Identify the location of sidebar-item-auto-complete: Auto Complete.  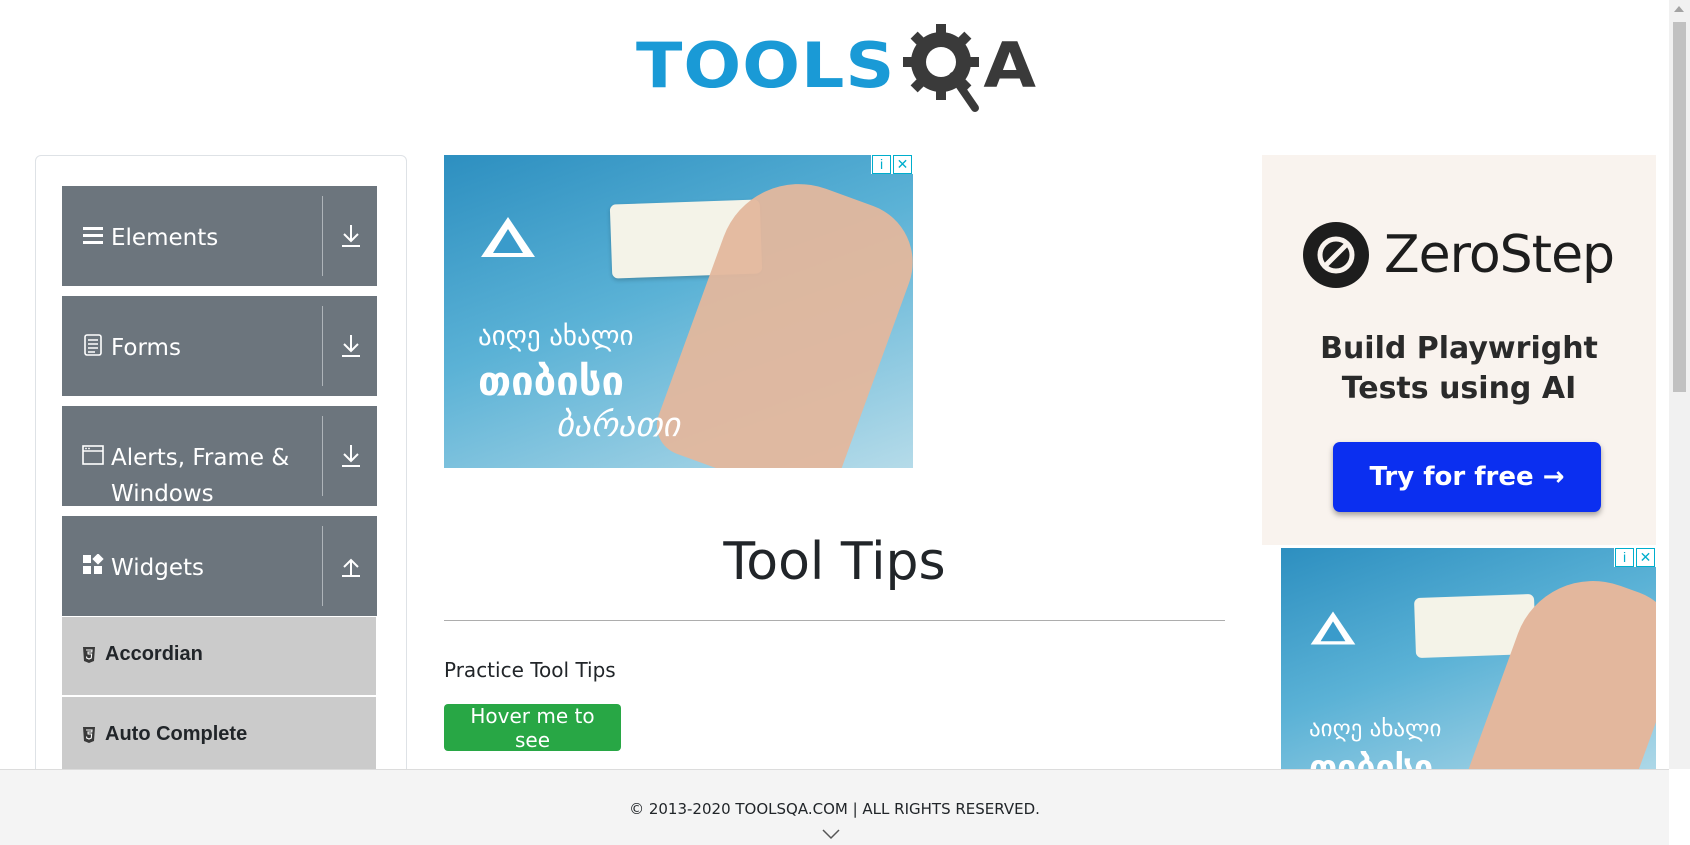
(219, 737).